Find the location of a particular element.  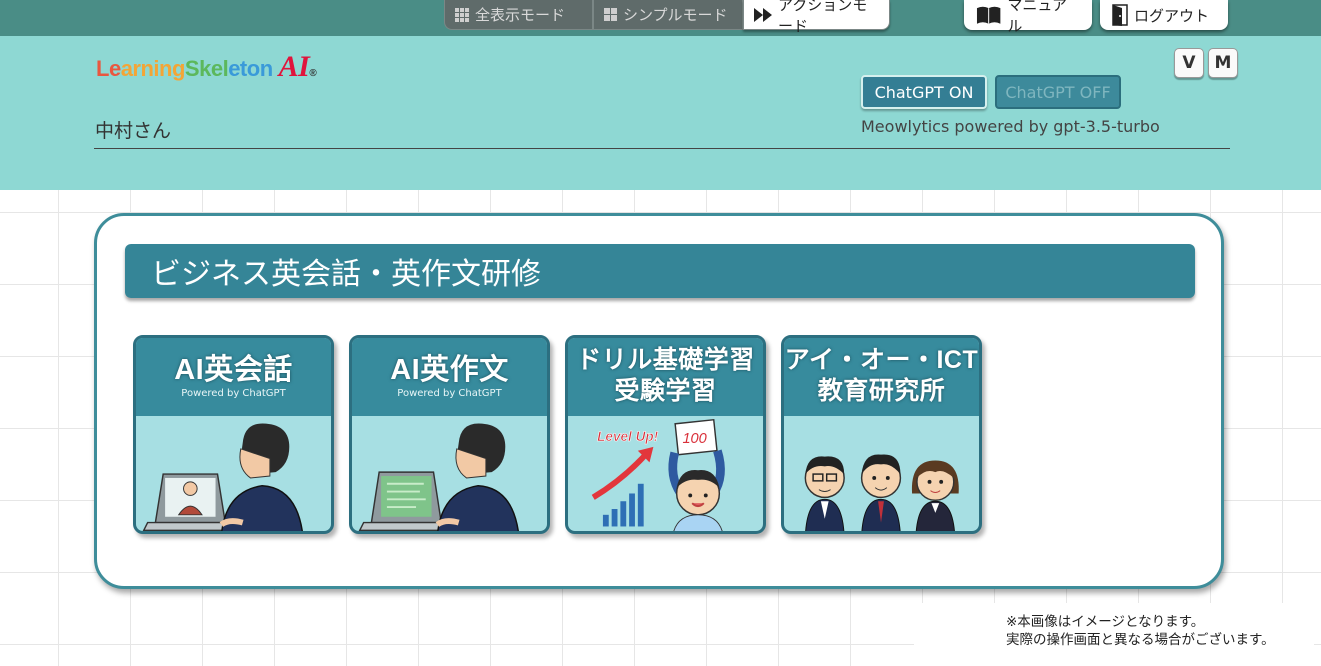

mode-label: 全表示モード is located at coordinates (520, 15).